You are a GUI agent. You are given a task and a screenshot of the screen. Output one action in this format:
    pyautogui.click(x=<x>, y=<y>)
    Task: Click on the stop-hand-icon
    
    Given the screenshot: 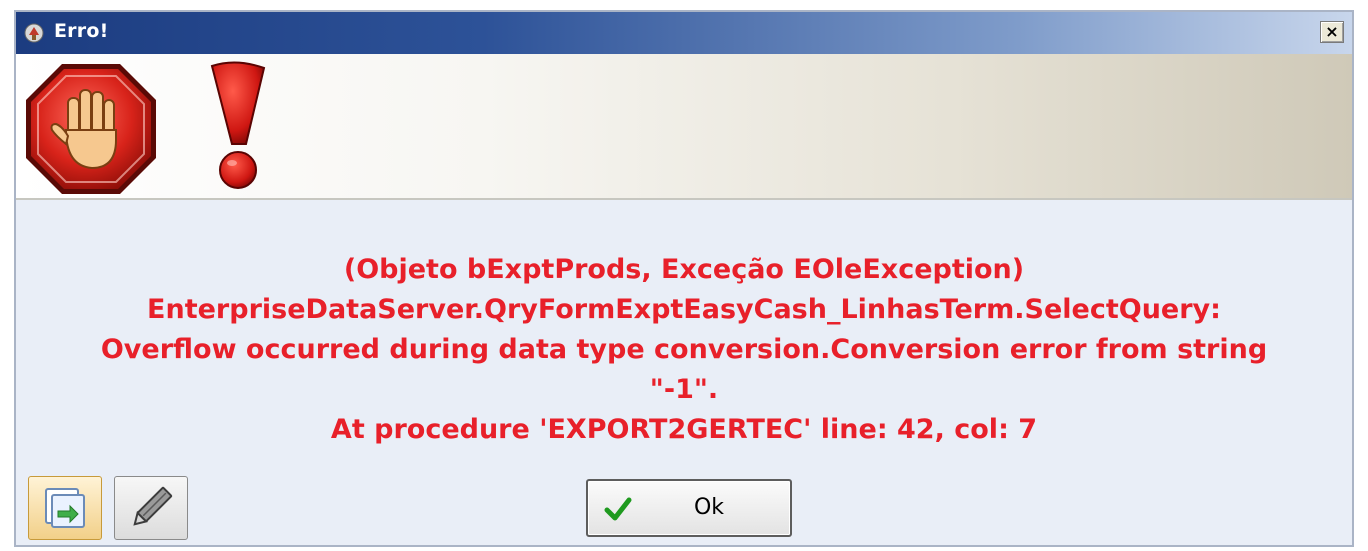 What is the action you would take?
    pyautogui.click(x=91, y=129)
    